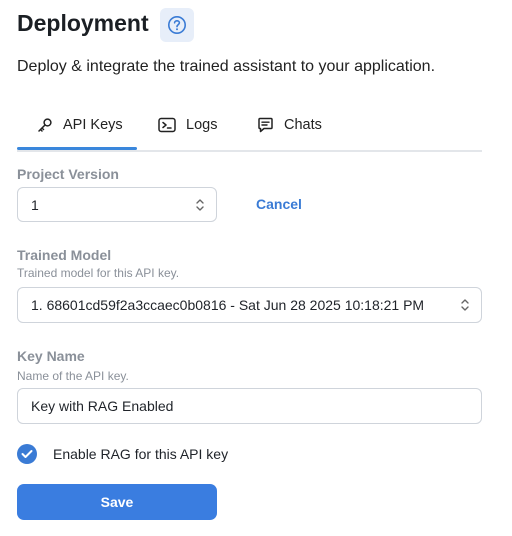 The image size is (512, 536). Describe the element at coordinates (117, 204) in the screenshot. I see `project-version-select: 1` at that location.